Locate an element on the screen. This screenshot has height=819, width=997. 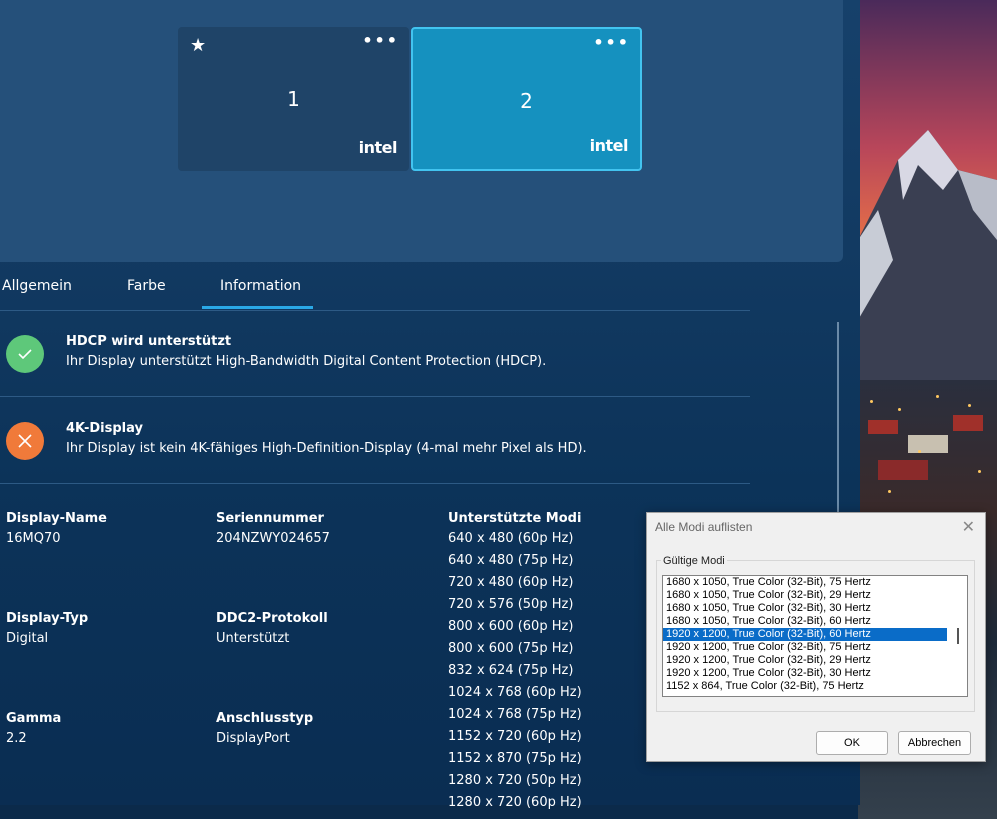
supported-modes-label: Unterstützte Modi is located at coordinates (515, 518).